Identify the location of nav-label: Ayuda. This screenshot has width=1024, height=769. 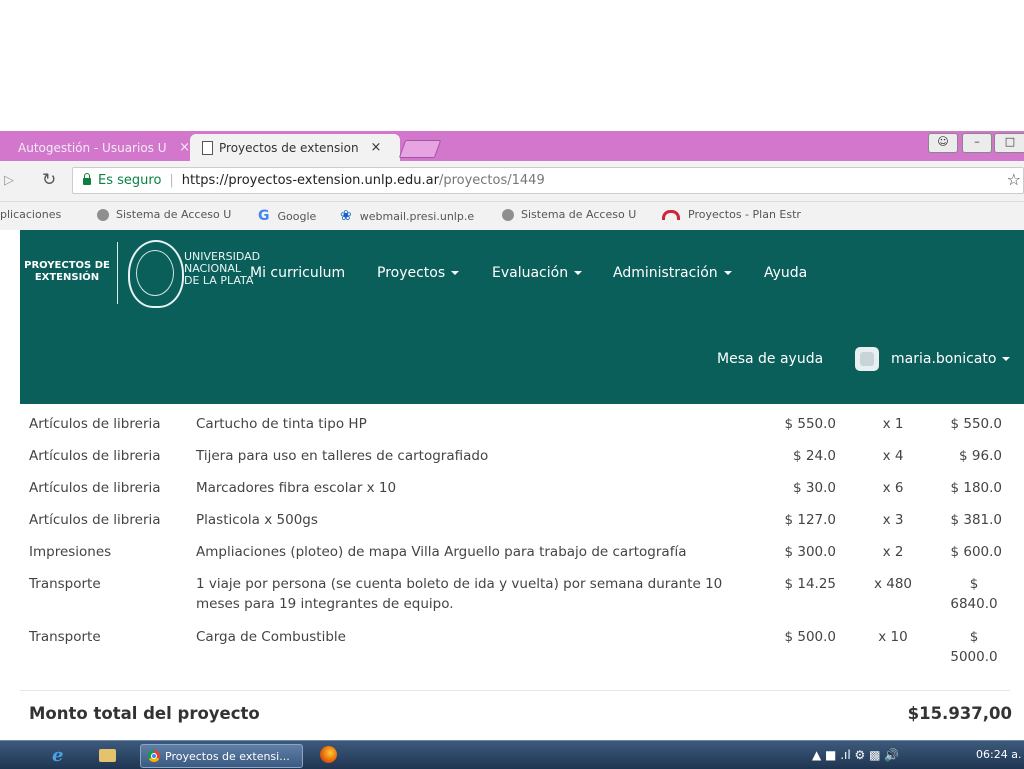
(786, 273).